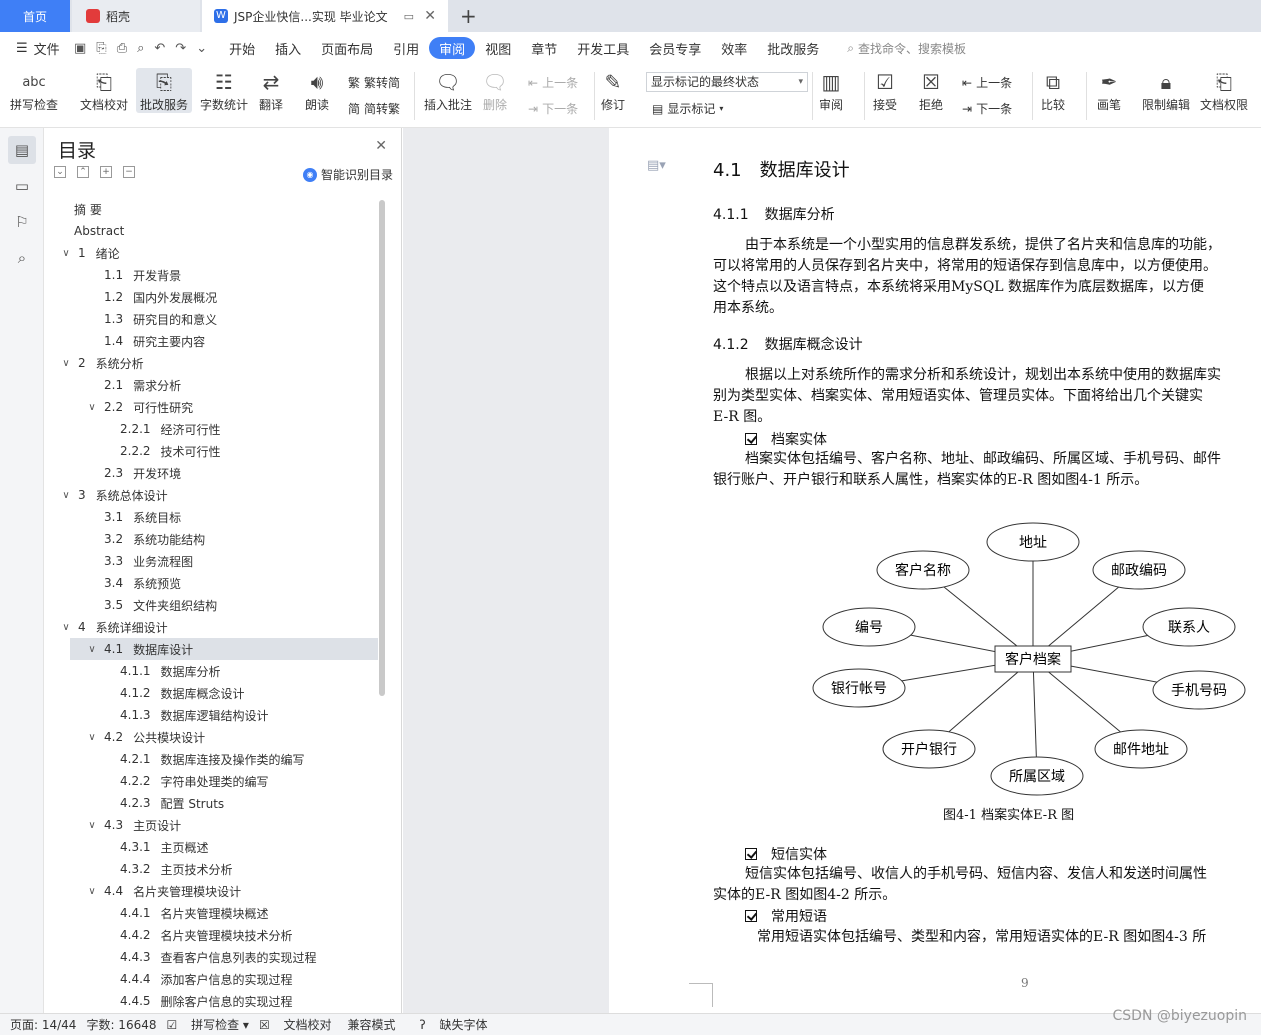 This screenshot has height=1035, width=1261. What do you see at coordinates (43, 1024) in the screenshot?
I see `page-indicator: 页面: 14/44` at bounding box center [43, 1024].